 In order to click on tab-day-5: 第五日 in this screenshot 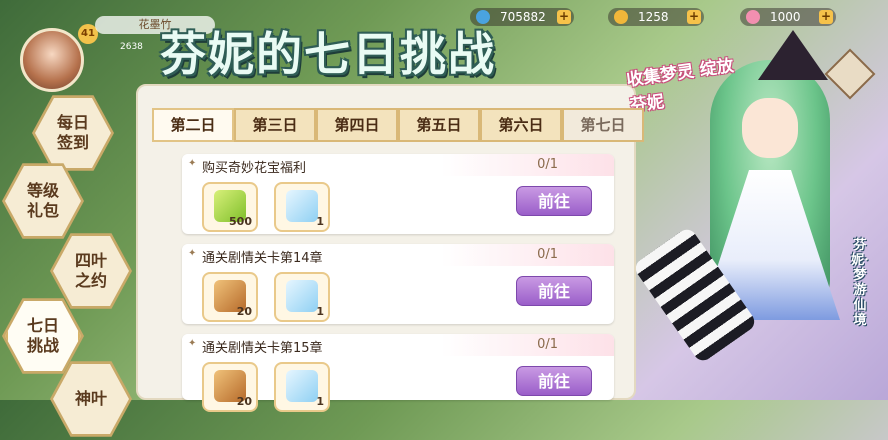, I will do `click(439, 125)`.